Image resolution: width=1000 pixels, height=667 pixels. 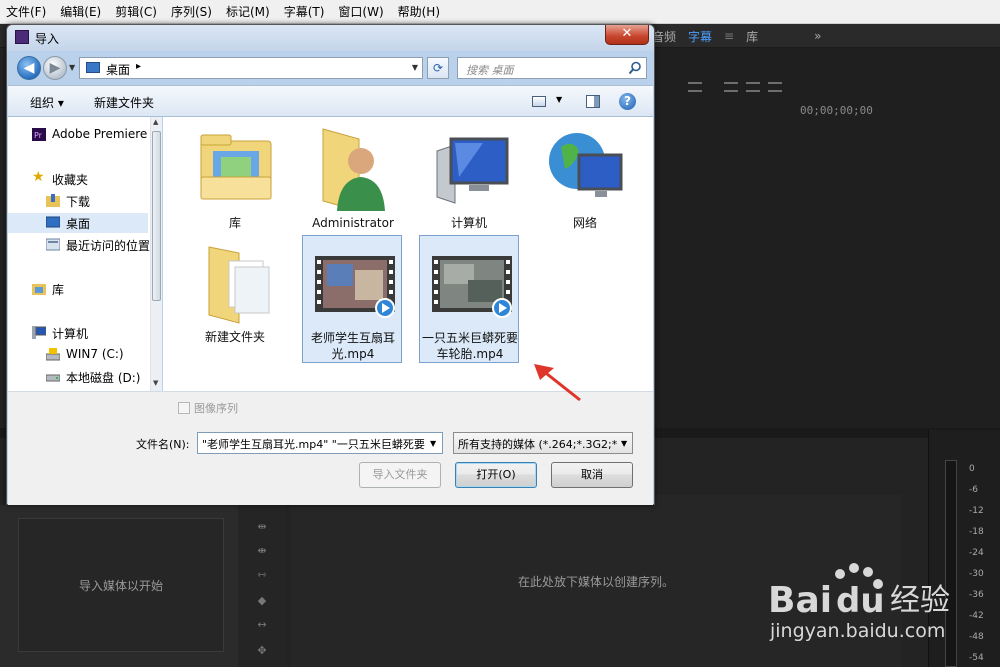 What do you see at coordinates (55, 68) in the screenshot?
I see `forward-arrow-icon: ▶` at bounding box center [55, 68].